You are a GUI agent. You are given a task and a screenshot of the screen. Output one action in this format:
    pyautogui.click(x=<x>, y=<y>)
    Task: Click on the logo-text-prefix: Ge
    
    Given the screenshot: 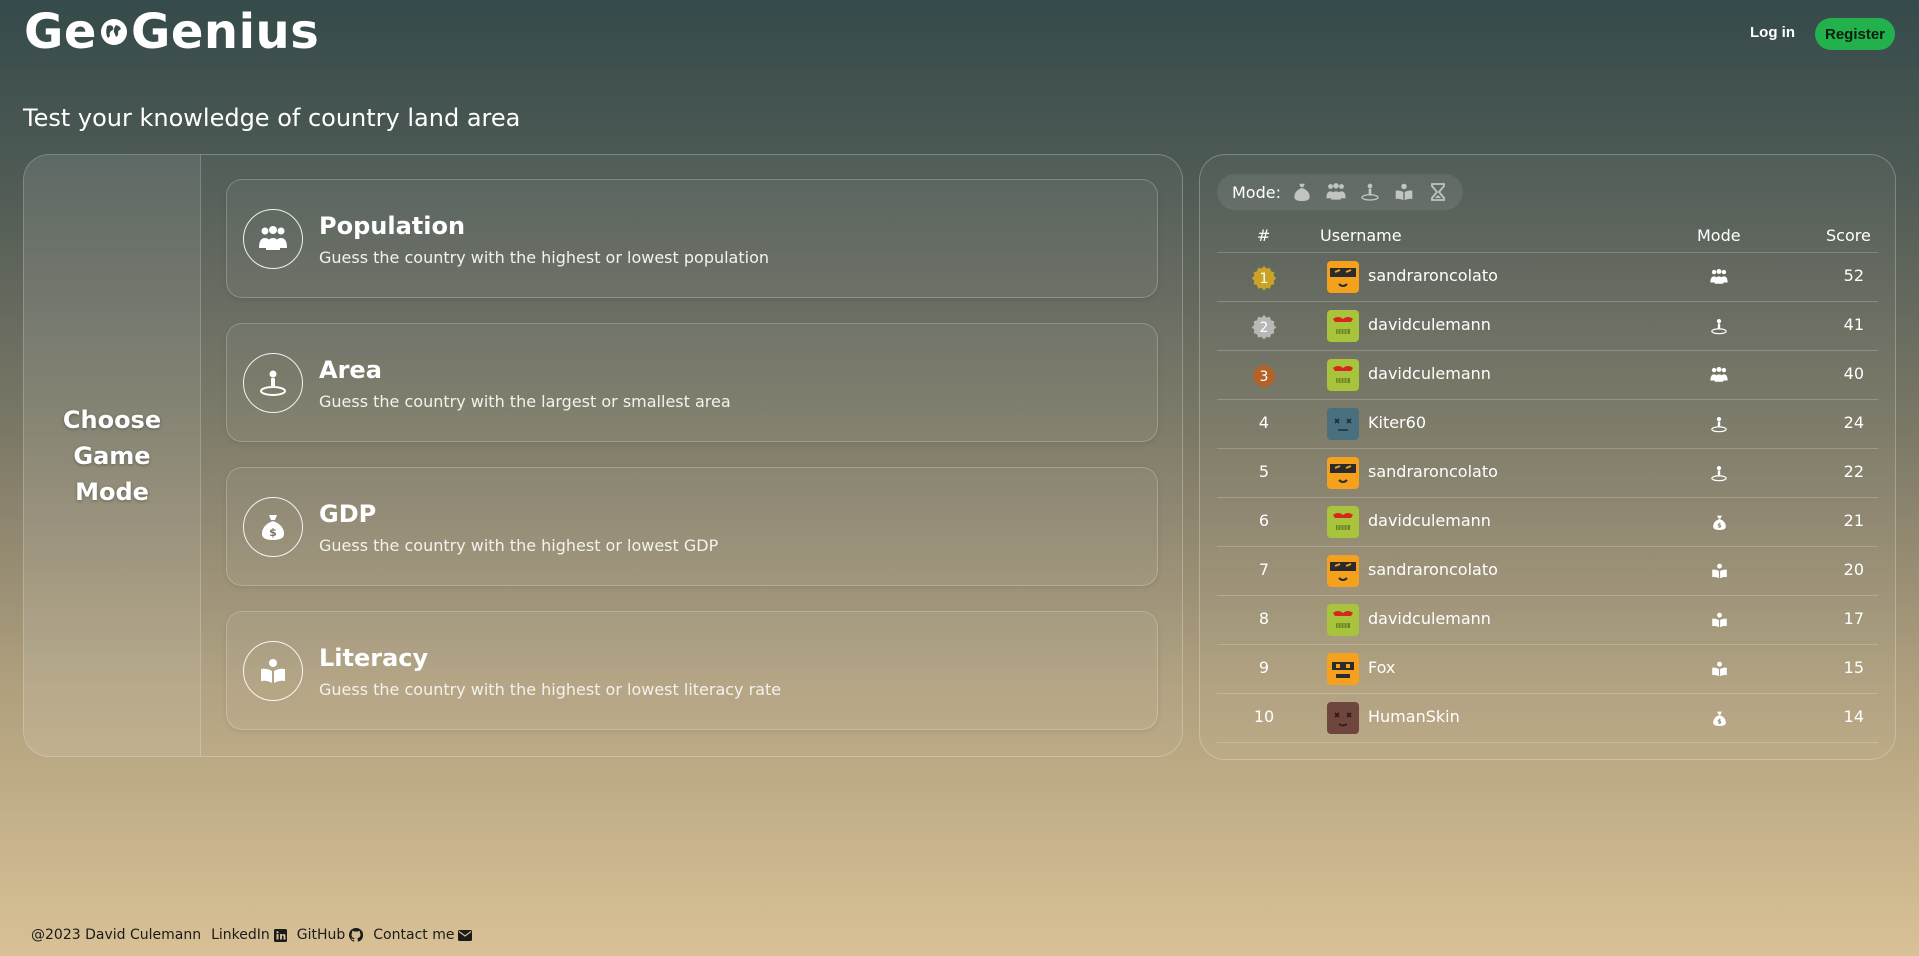 What is the action you would take?
    pyautogui.click(x=60, y=32)
    